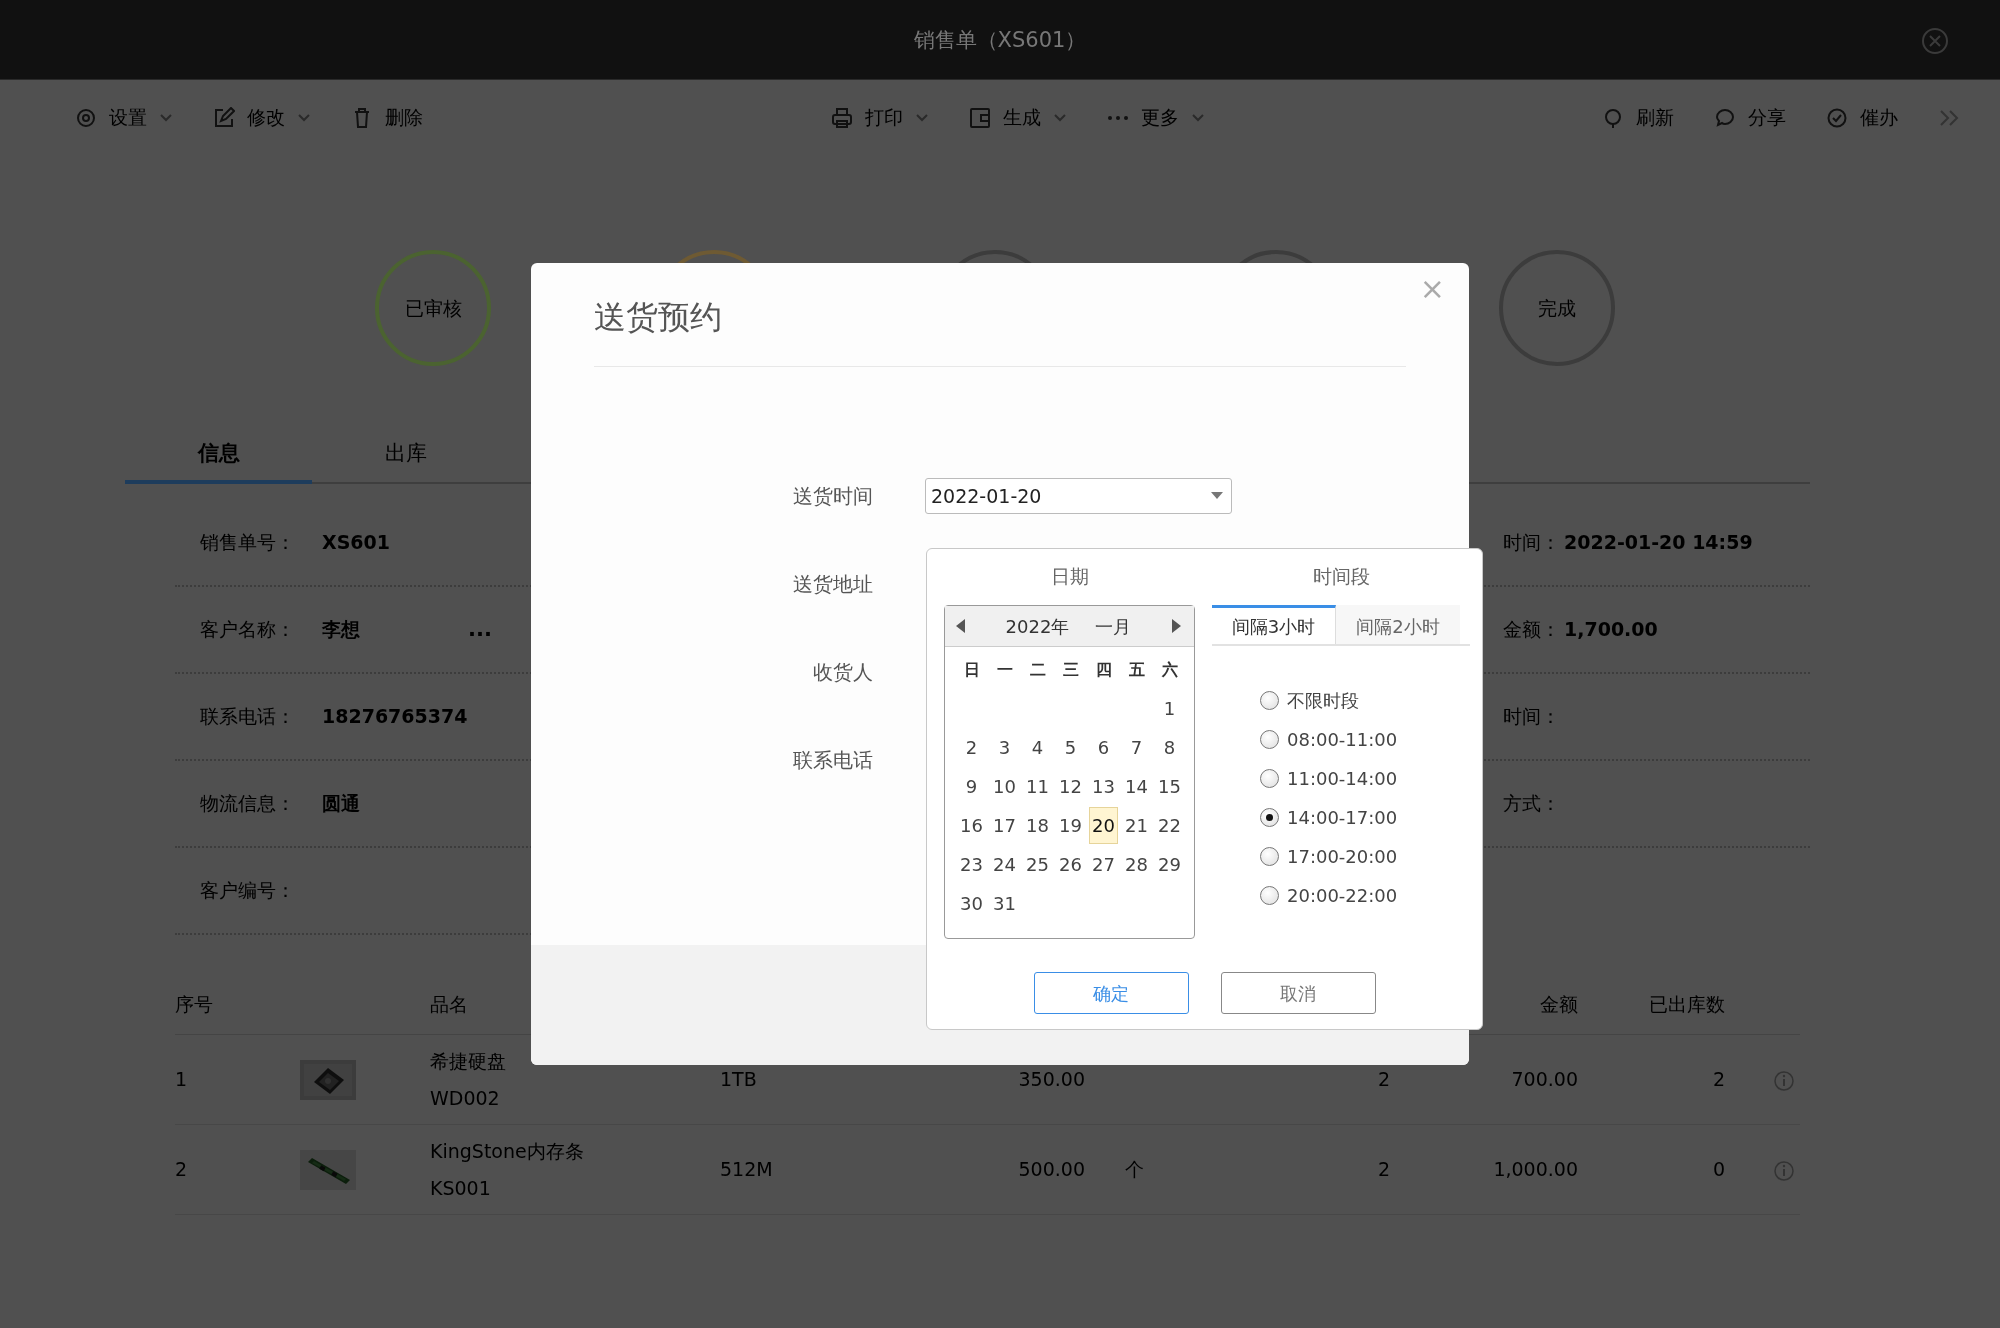  What do you see at coordinates (1070, 747) in the screenshot?
I see `calendar-day: 5` at bounding box center [1070, 747].